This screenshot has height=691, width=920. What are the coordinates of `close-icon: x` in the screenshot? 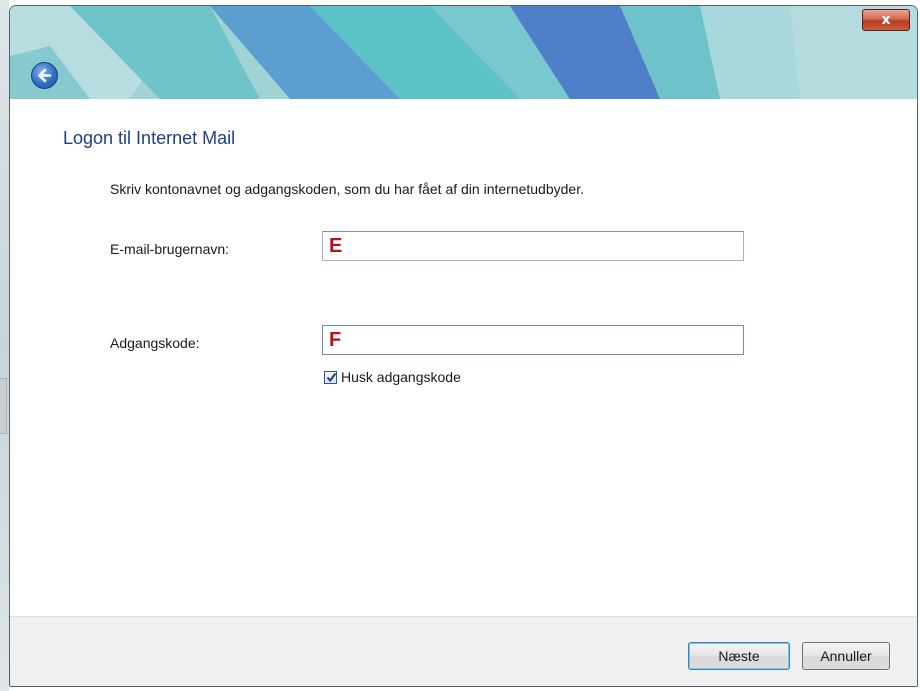 It's located at (886, 20).